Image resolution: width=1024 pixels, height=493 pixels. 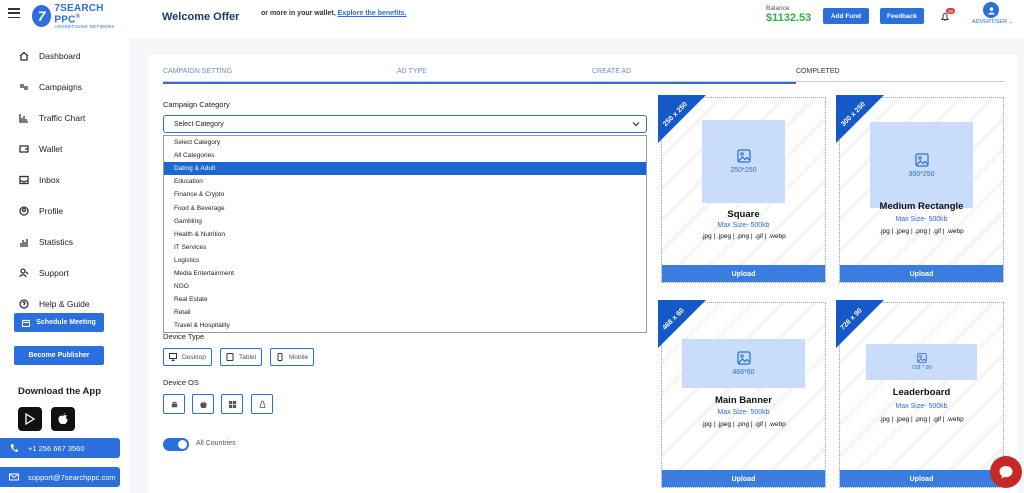 I want to click on account-role: ADVERTISER ⌄, so click(x=992, y=22).